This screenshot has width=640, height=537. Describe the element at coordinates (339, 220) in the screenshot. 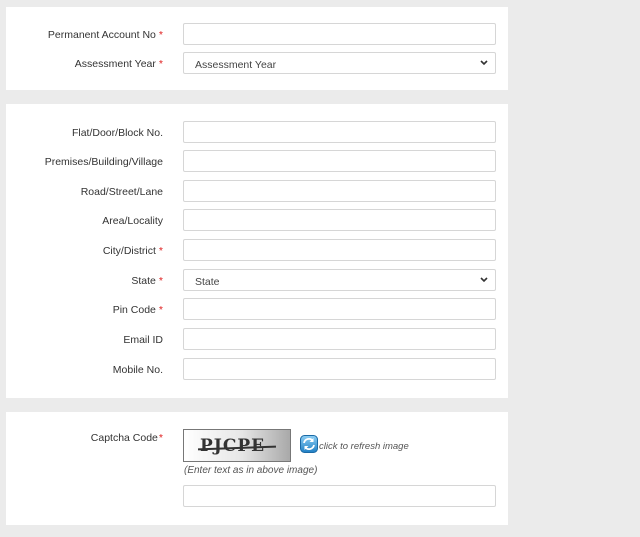

I see `area-input` at that location.